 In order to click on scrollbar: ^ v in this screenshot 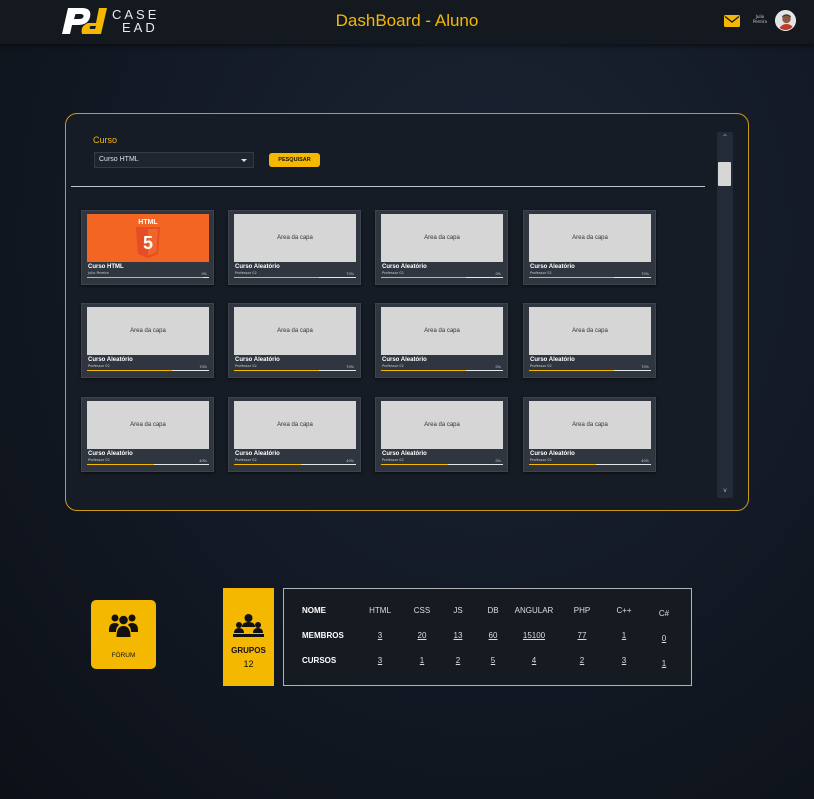, I will do `click(725, 315)`.